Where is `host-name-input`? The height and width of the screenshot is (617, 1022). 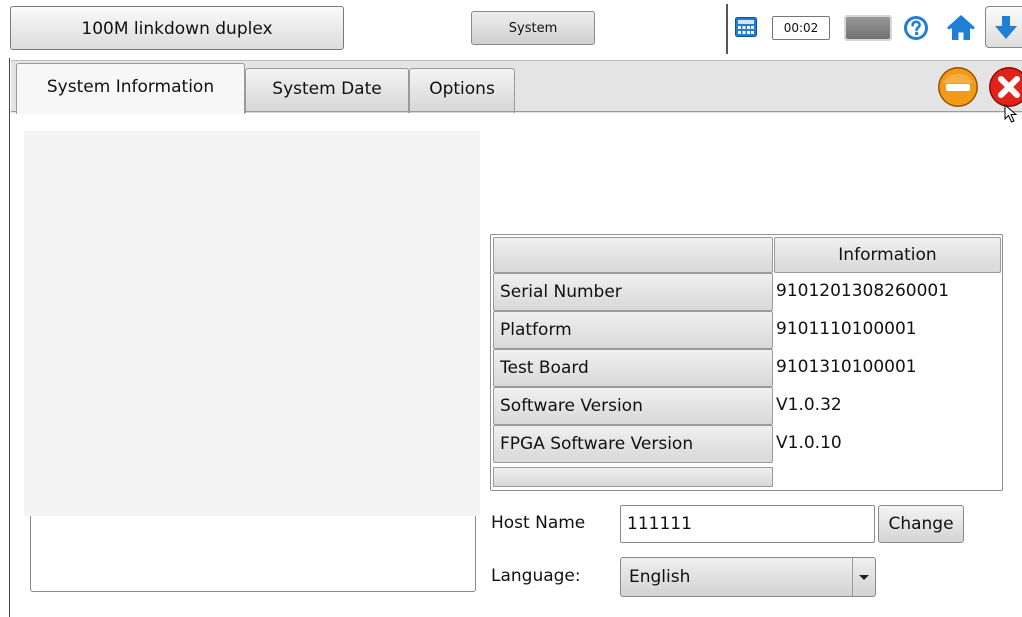 host-name-input is located at coordinates (747, 524).